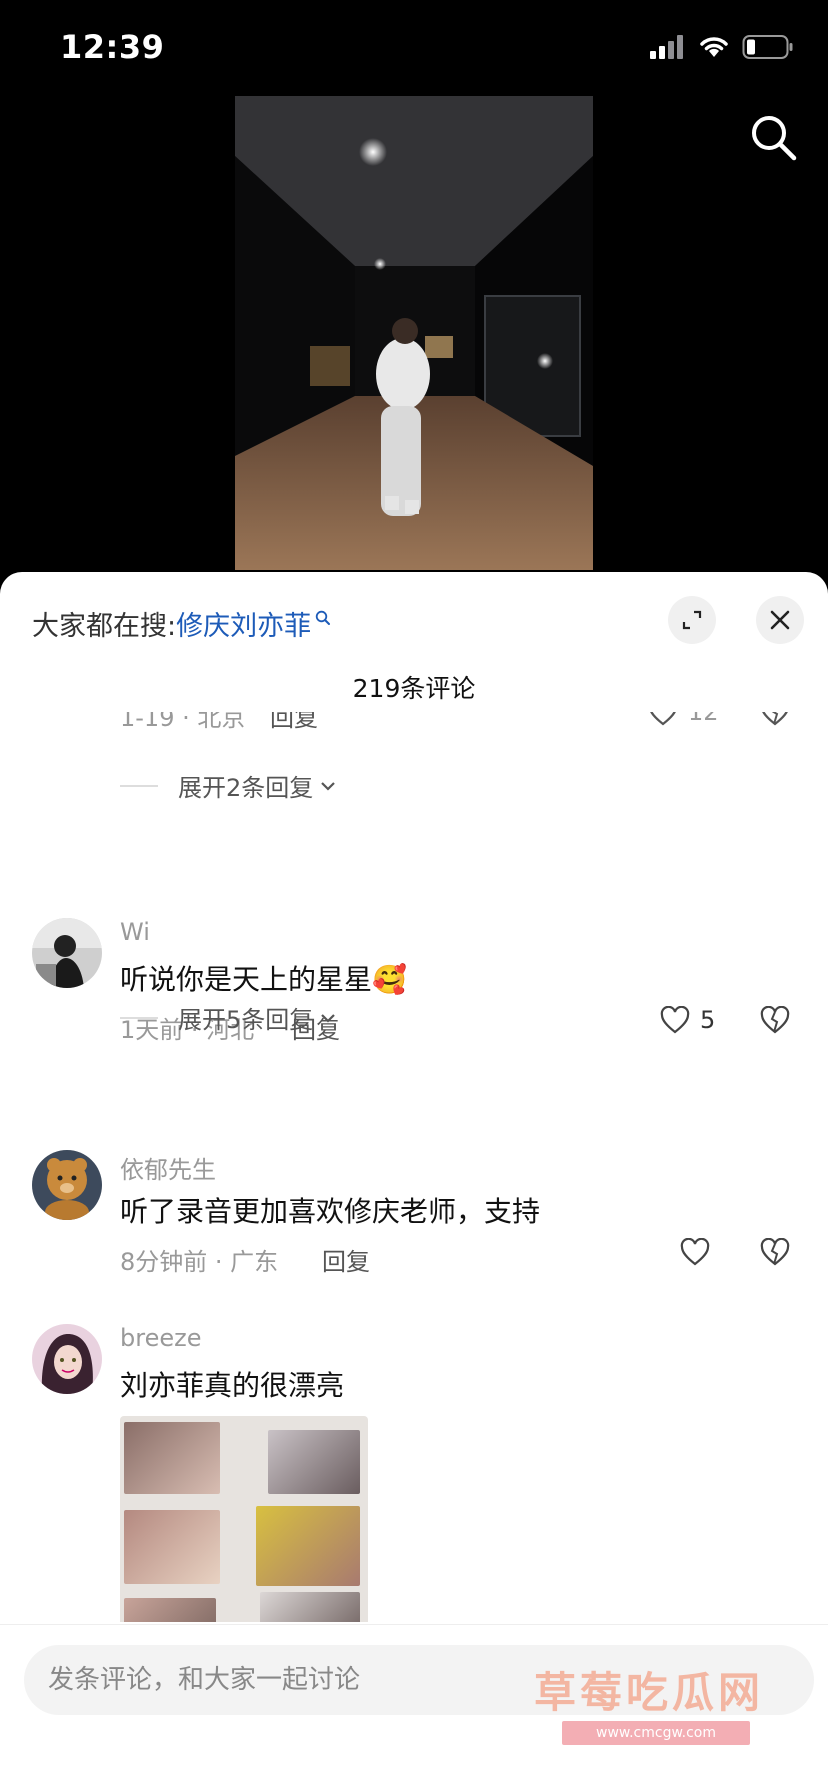  I want to click on comment-input-bar: 草莓吃瓜网 www.cmcgw.com, so click(414, 1708).